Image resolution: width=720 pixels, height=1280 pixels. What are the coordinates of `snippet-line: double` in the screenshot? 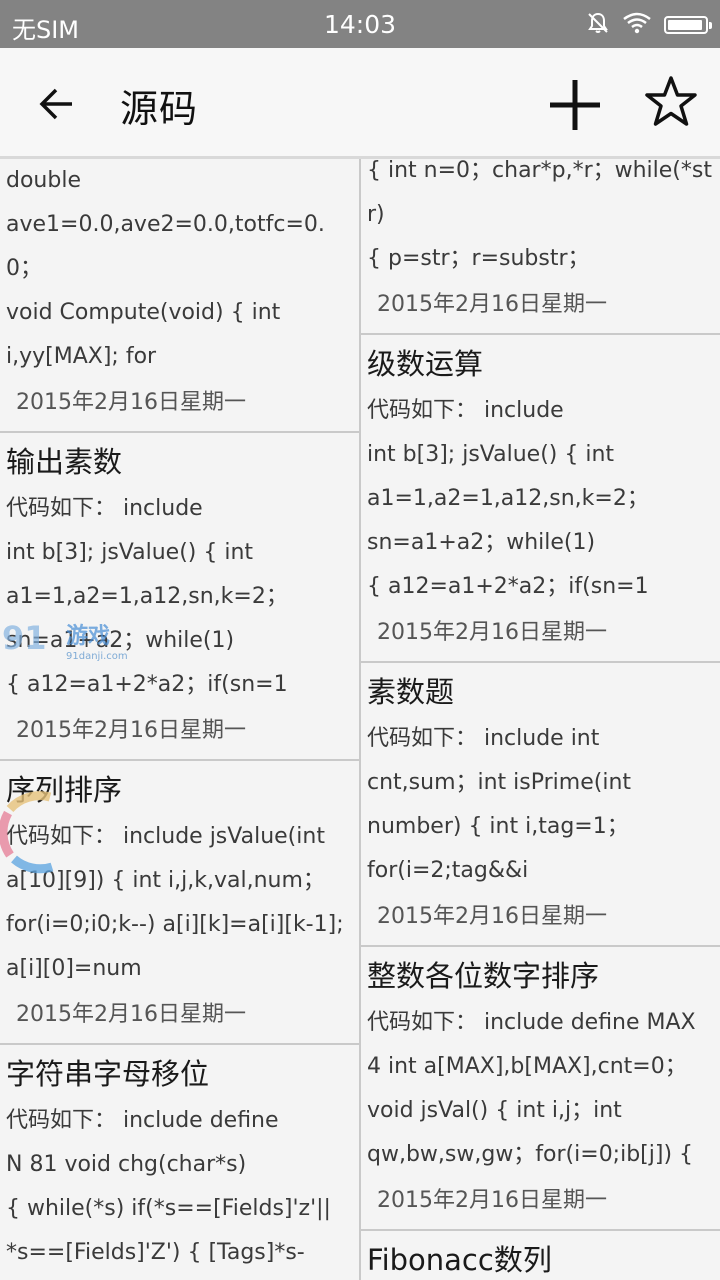 It's located at (43, 180).